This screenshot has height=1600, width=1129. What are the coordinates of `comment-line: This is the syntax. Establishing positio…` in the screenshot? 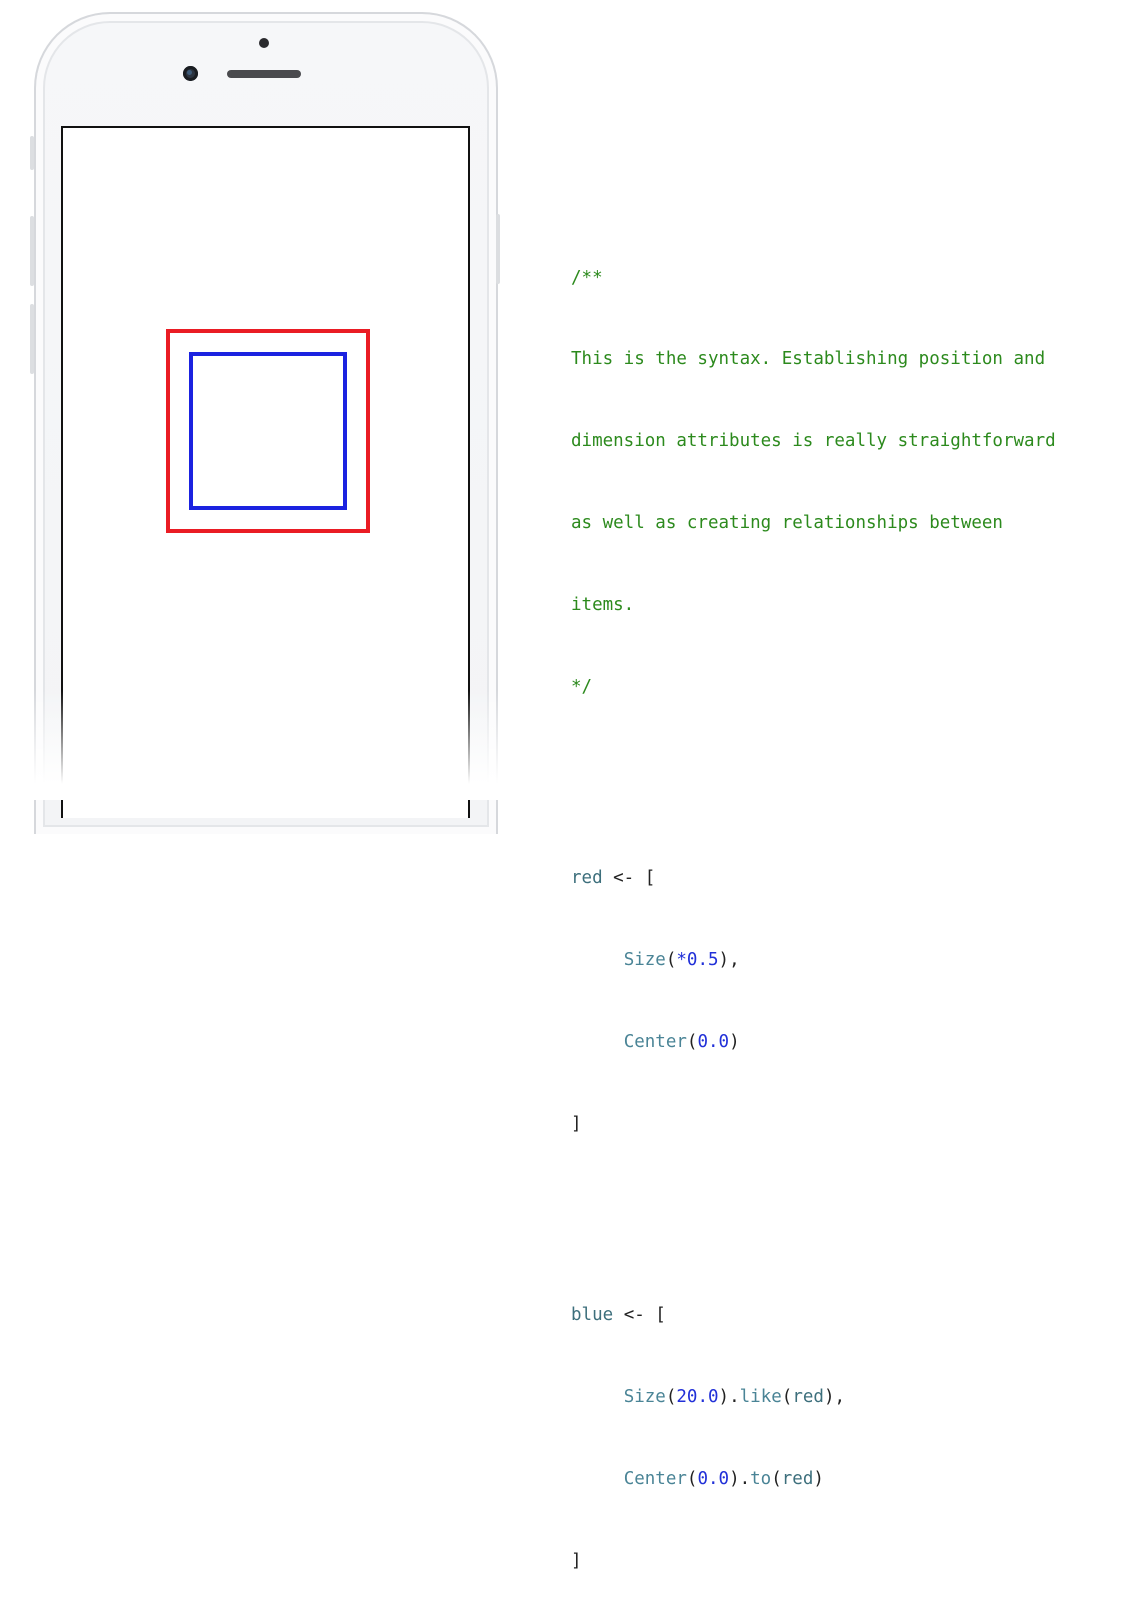 It's located at (808, 359).